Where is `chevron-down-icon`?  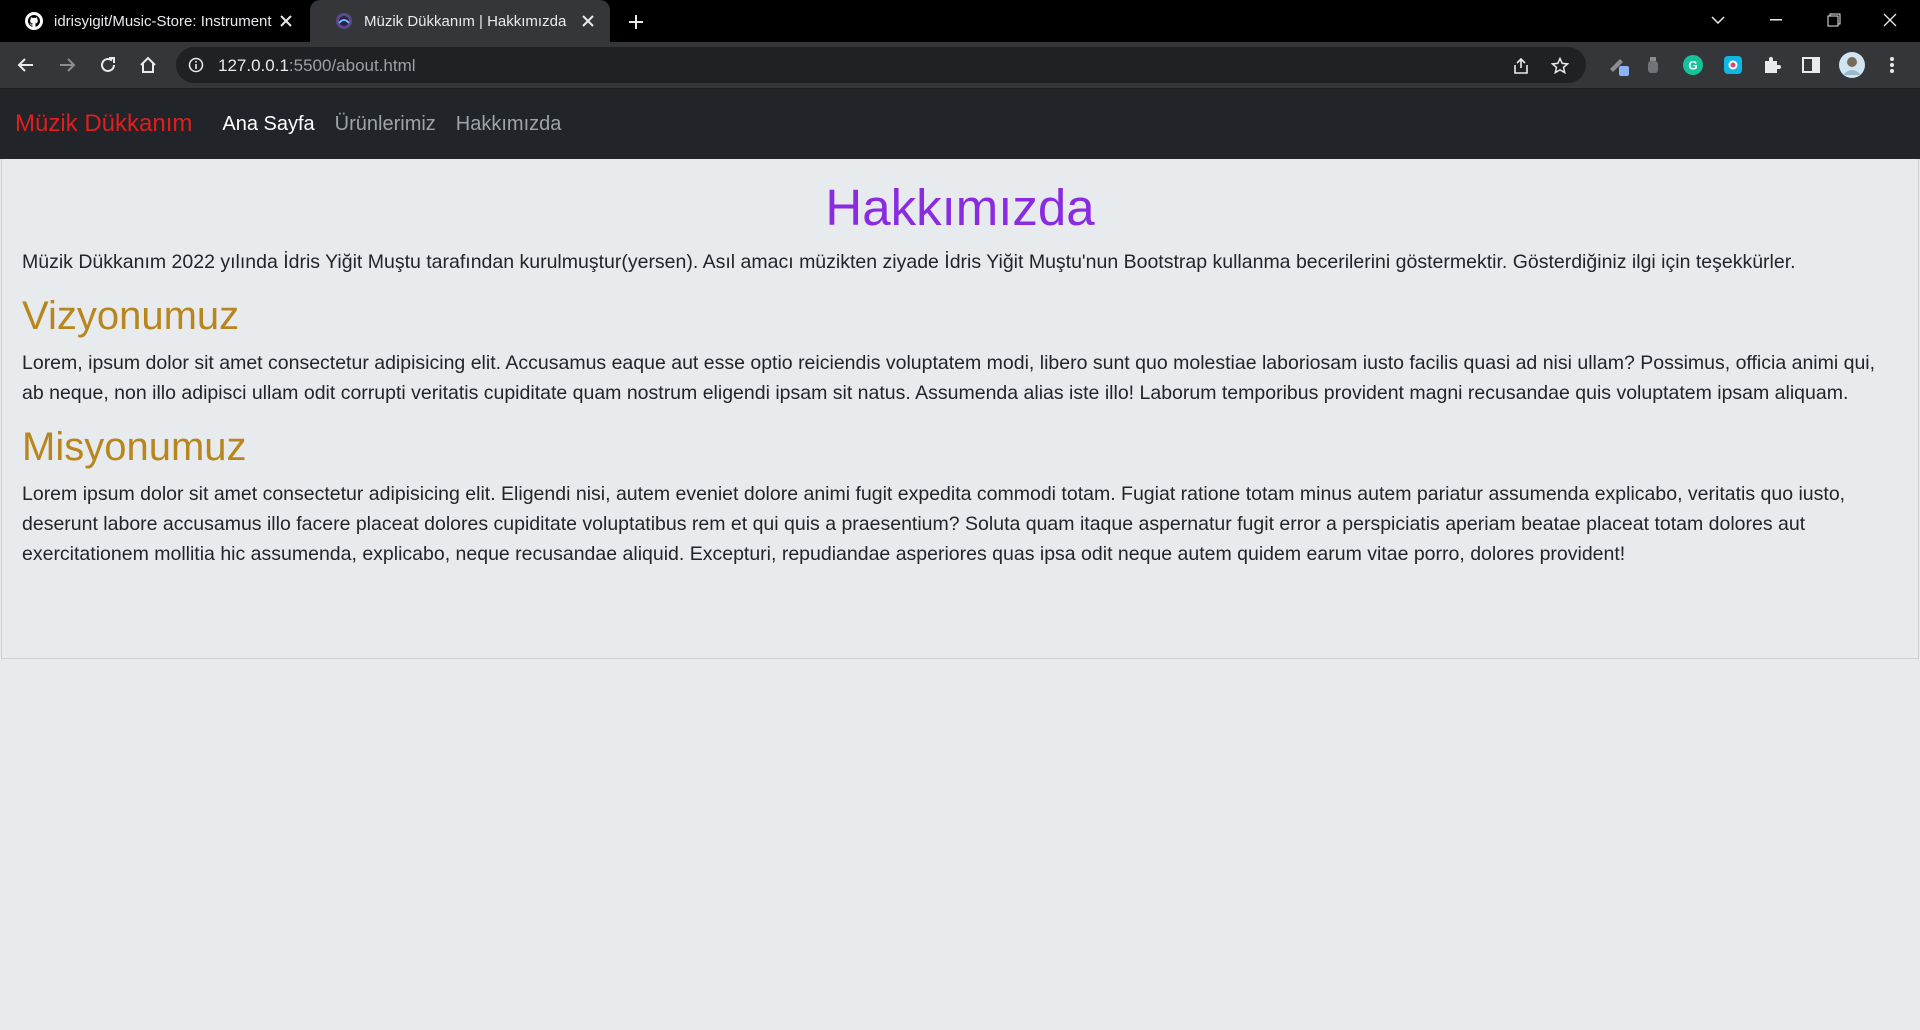
chevron-down-icon is located at coordinates (1718, 20).